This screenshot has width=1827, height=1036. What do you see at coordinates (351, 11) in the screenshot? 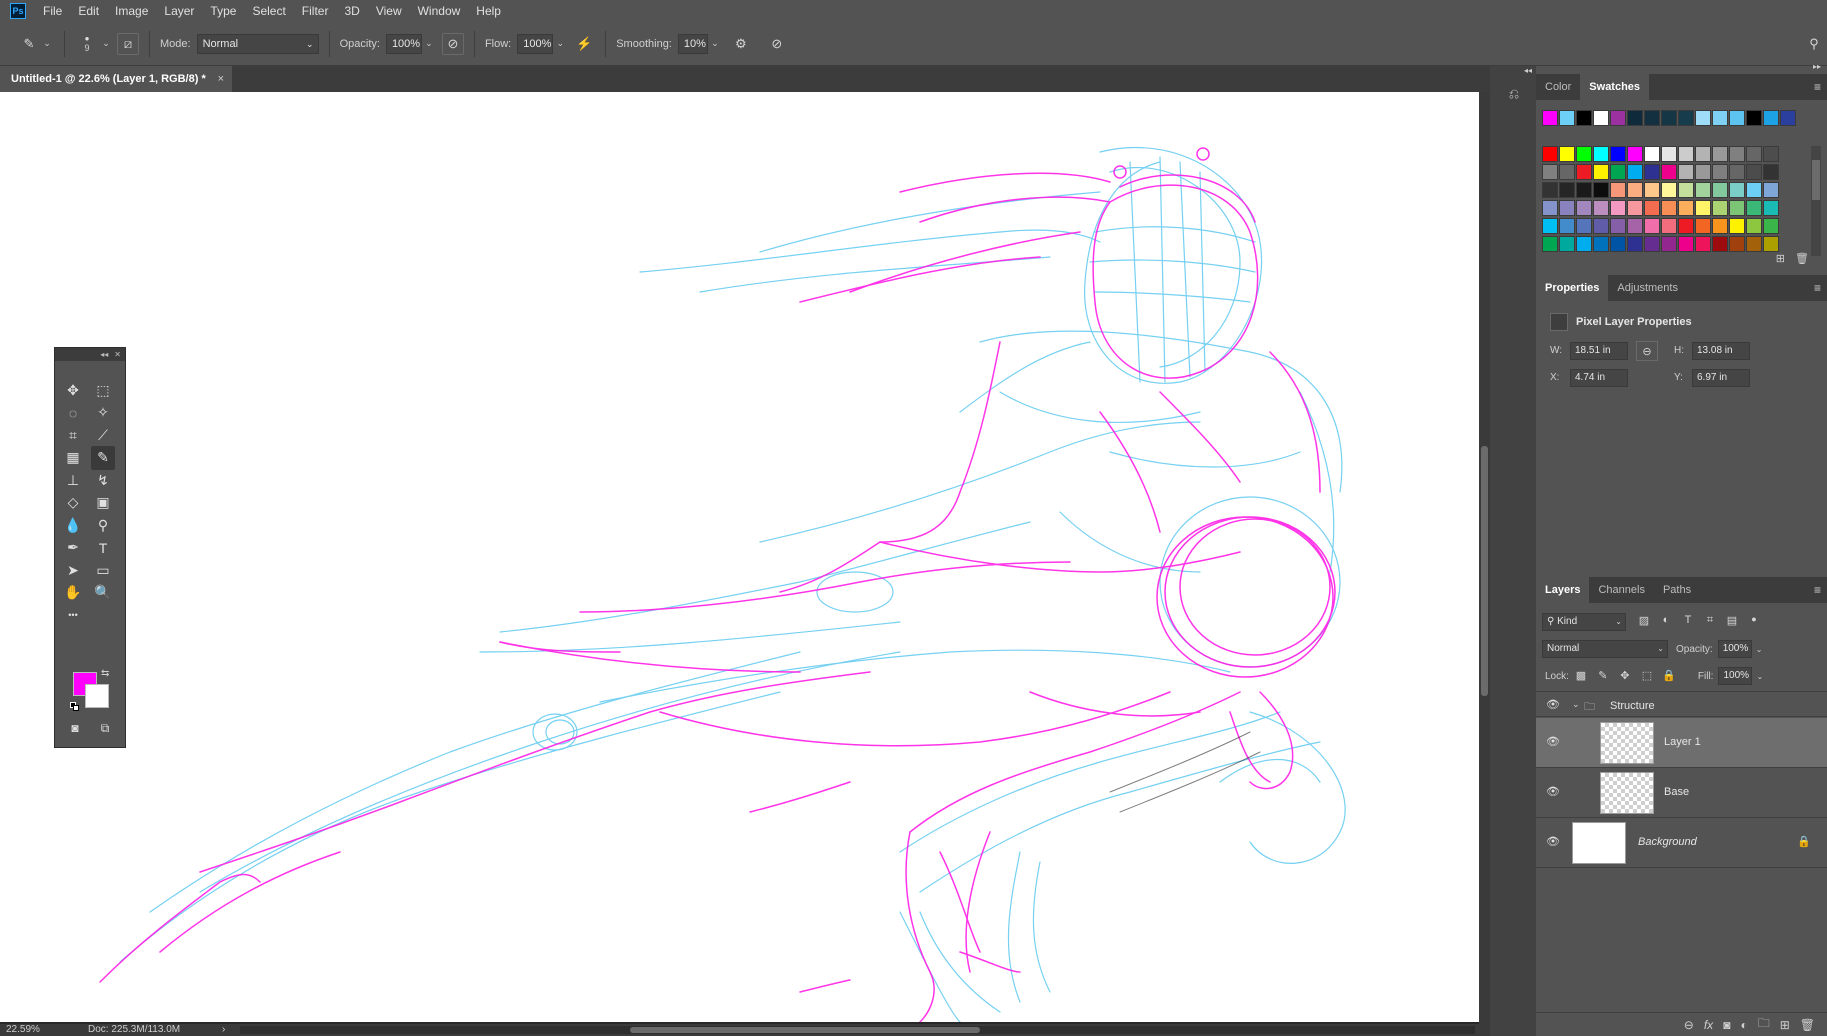
I see `menu-3d: 3D` at bounding box center [351, 11].